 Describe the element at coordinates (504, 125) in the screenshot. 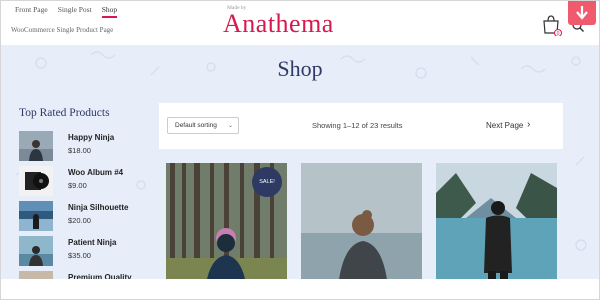

I see `next-page-link: Next Page` at that location.